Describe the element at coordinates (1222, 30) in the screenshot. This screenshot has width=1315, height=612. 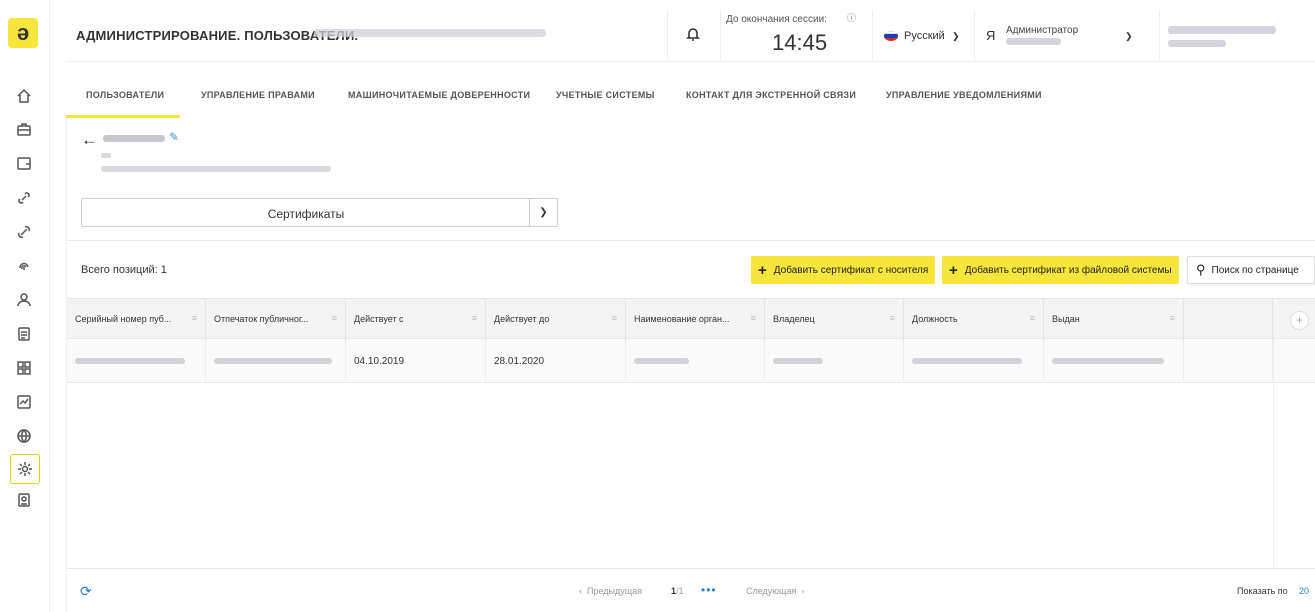
I see `redacted-org-name` at that location.